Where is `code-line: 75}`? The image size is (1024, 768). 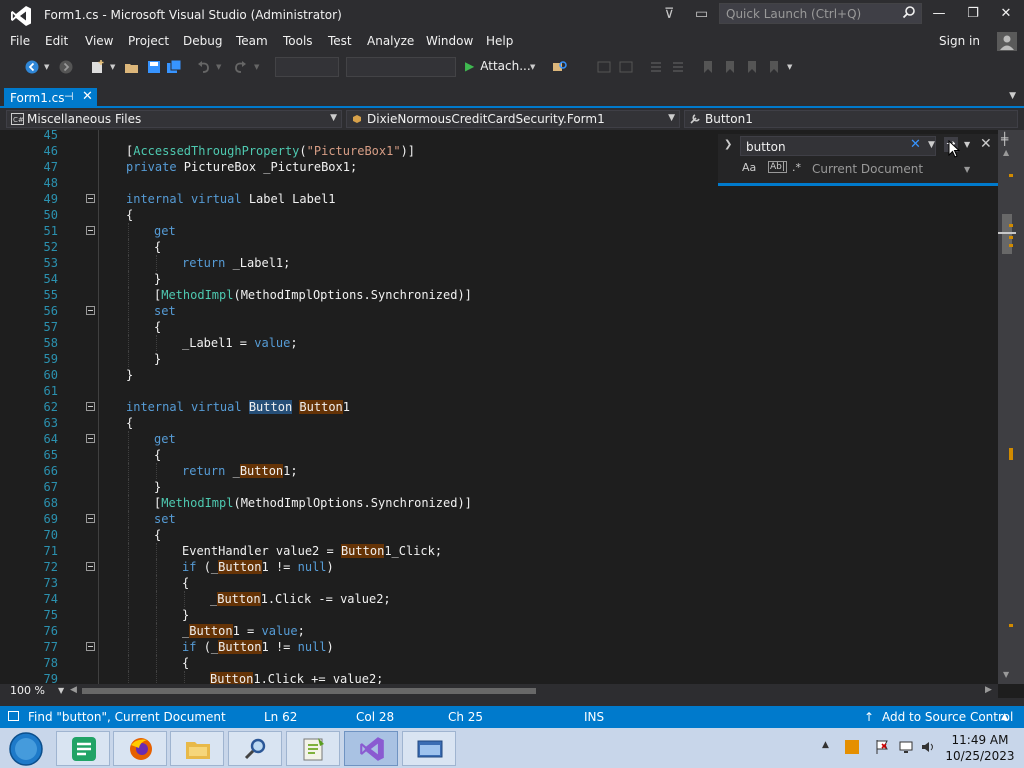 code-line: 75} is located at coordinates (499, 615).